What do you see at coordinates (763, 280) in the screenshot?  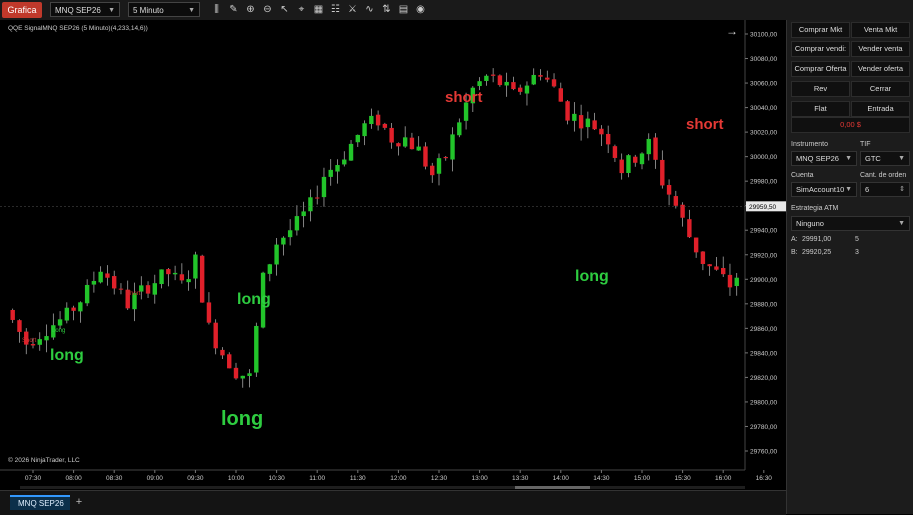 I see `price-tick-label: 29900,00` at bounding box center [763, 280].